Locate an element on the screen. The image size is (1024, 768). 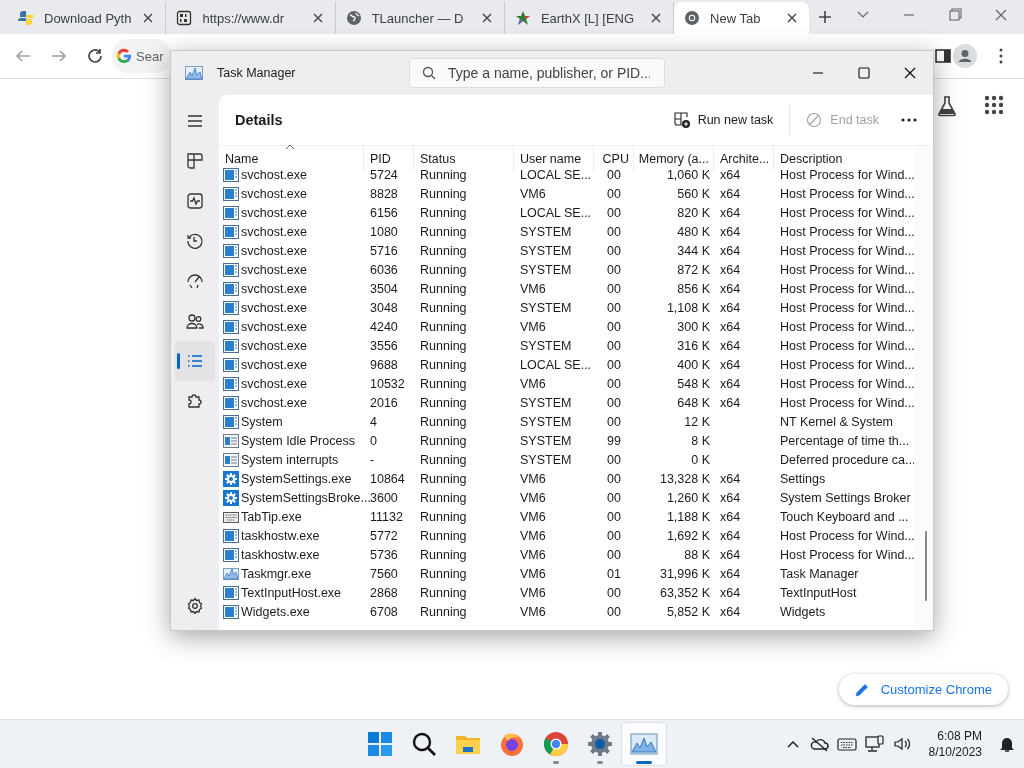
clock-time: 6:08 PM is located at coordinates (959, 736).